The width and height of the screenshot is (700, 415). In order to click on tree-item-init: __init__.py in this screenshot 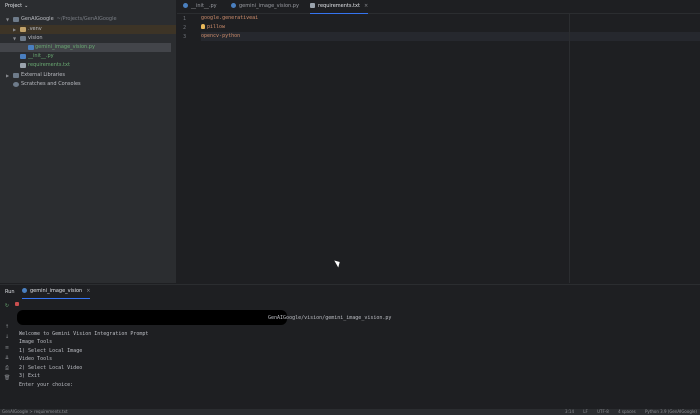, I will do `click(88, 56)`.